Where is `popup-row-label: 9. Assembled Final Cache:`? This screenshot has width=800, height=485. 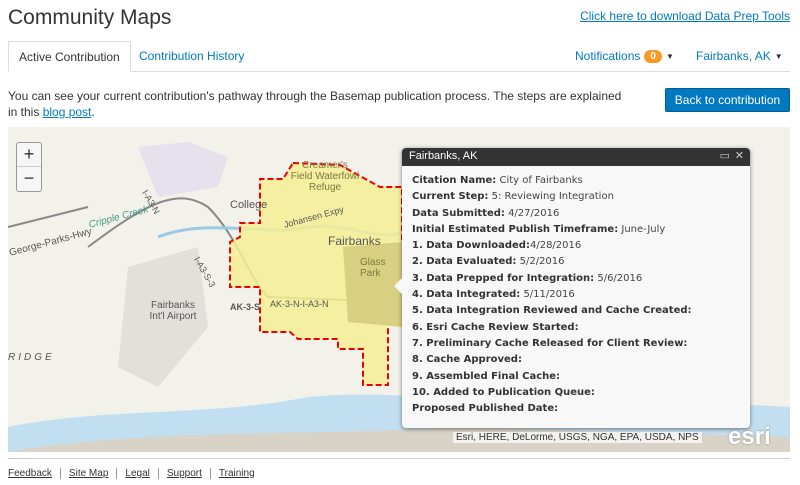
popup-row-label: 9. Assembled Final Cache: is located at coordinates (486, 376).